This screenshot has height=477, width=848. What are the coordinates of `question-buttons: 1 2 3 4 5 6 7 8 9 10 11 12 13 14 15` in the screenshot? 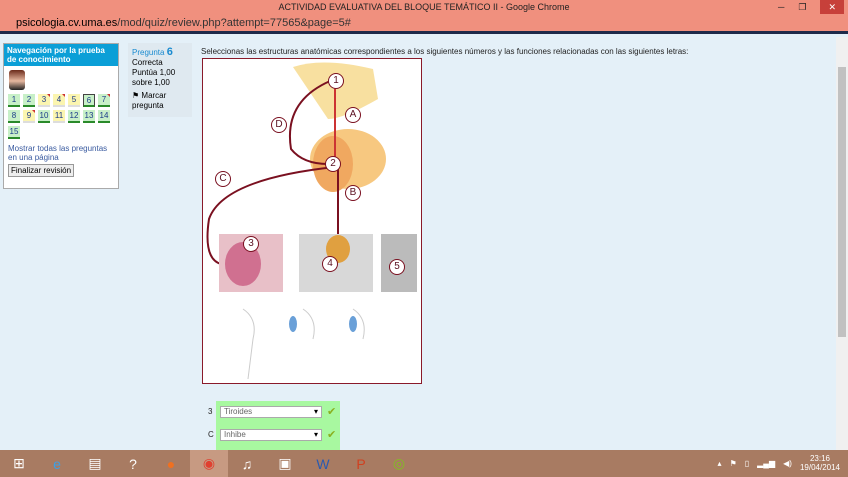 It's located at (60, 116).